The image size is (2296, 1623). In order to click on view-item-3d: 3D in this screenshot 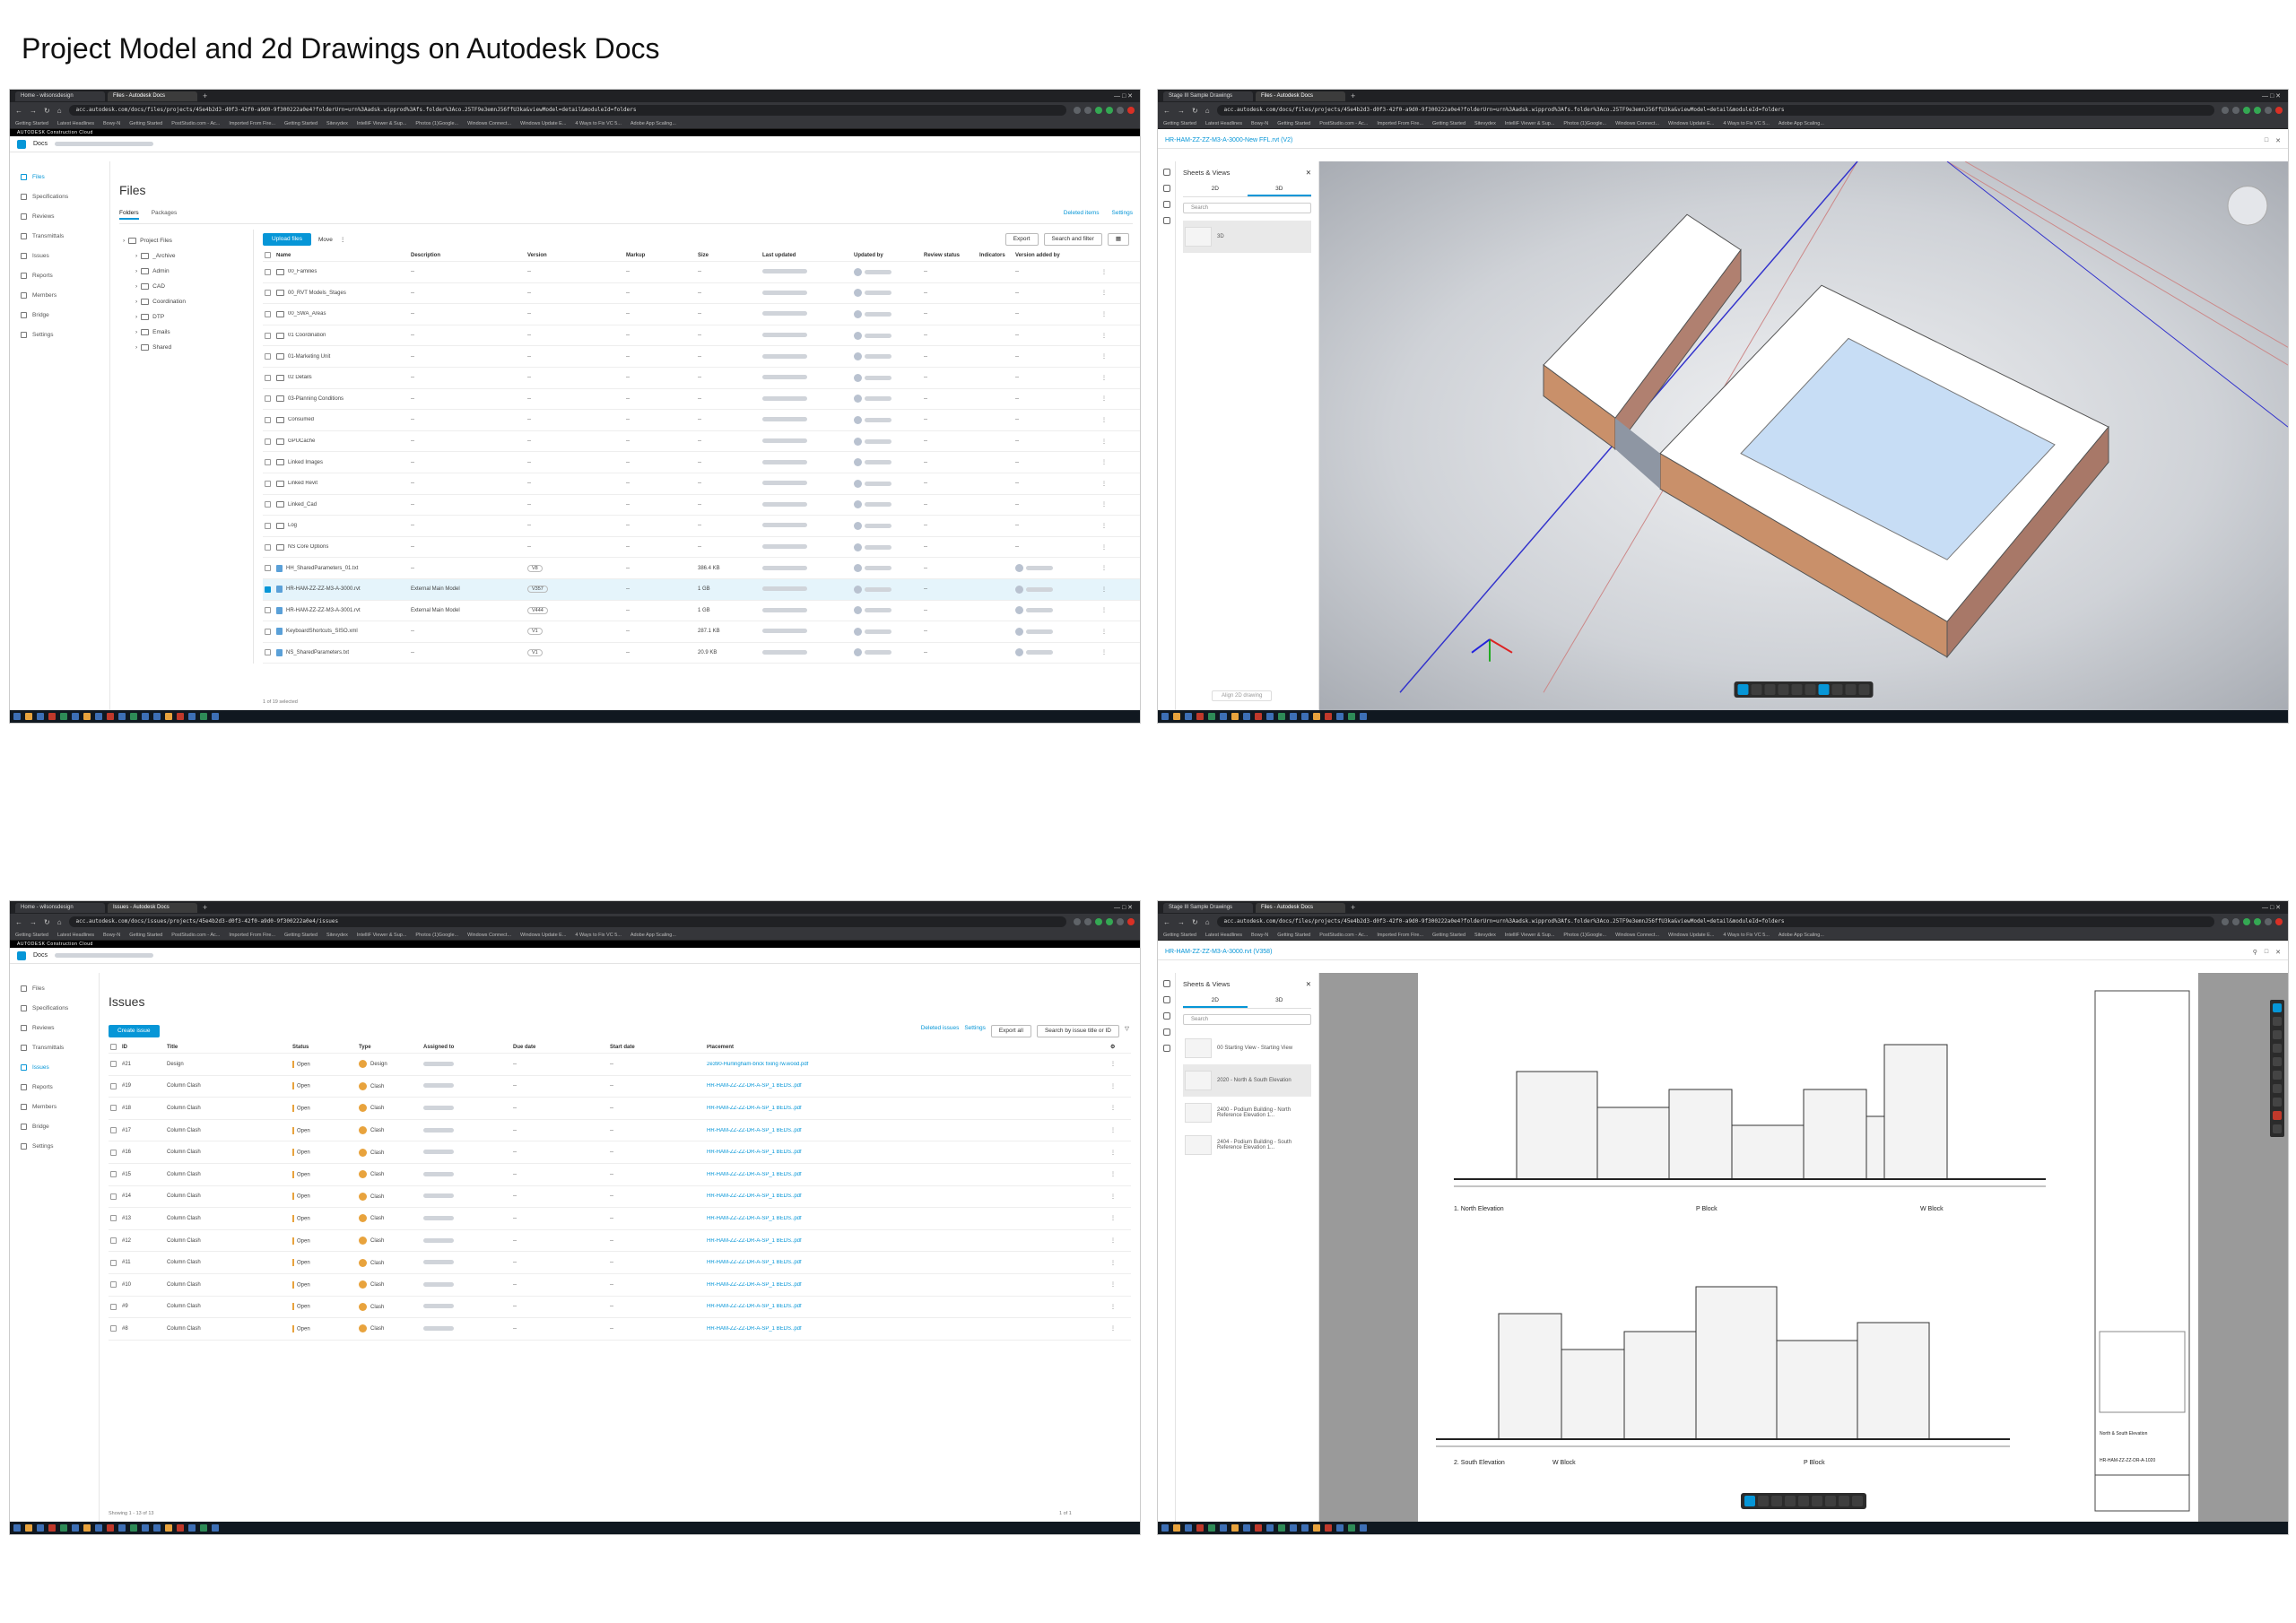, I will do `click(1247, 237)`.